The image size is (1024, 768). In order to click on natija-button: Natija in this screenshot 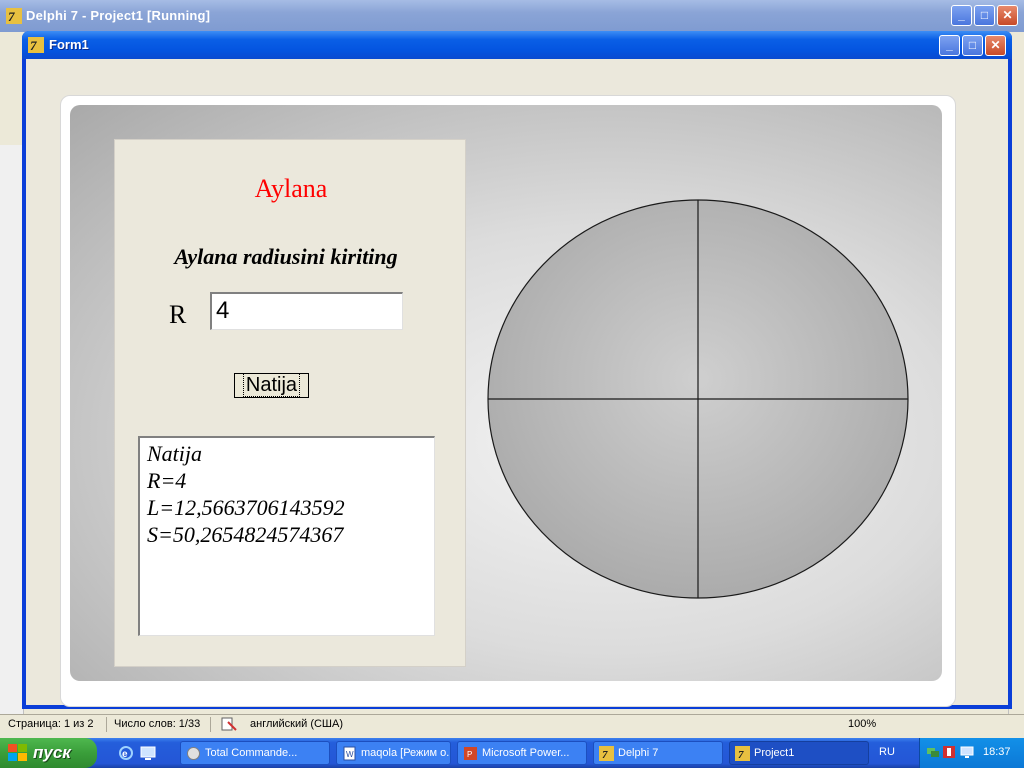, I will do `click(271, 385)`.